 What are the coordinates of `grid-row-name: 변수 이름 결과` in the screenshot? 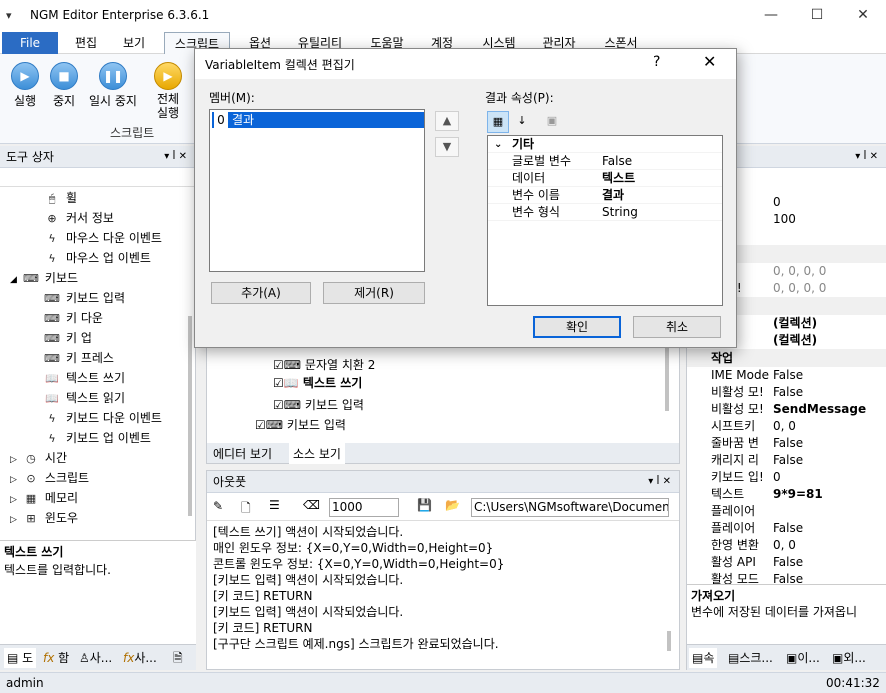 It's located at (605, 195).